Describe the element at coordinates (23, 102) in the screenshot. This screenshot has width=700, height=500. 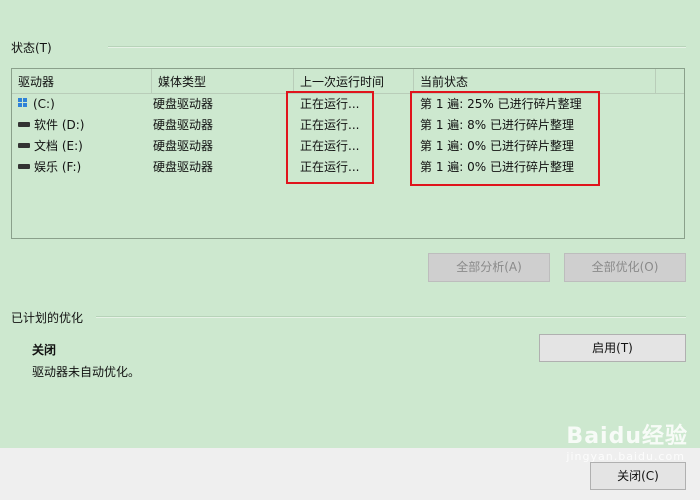
I see `windows-drive-icon` at that location.